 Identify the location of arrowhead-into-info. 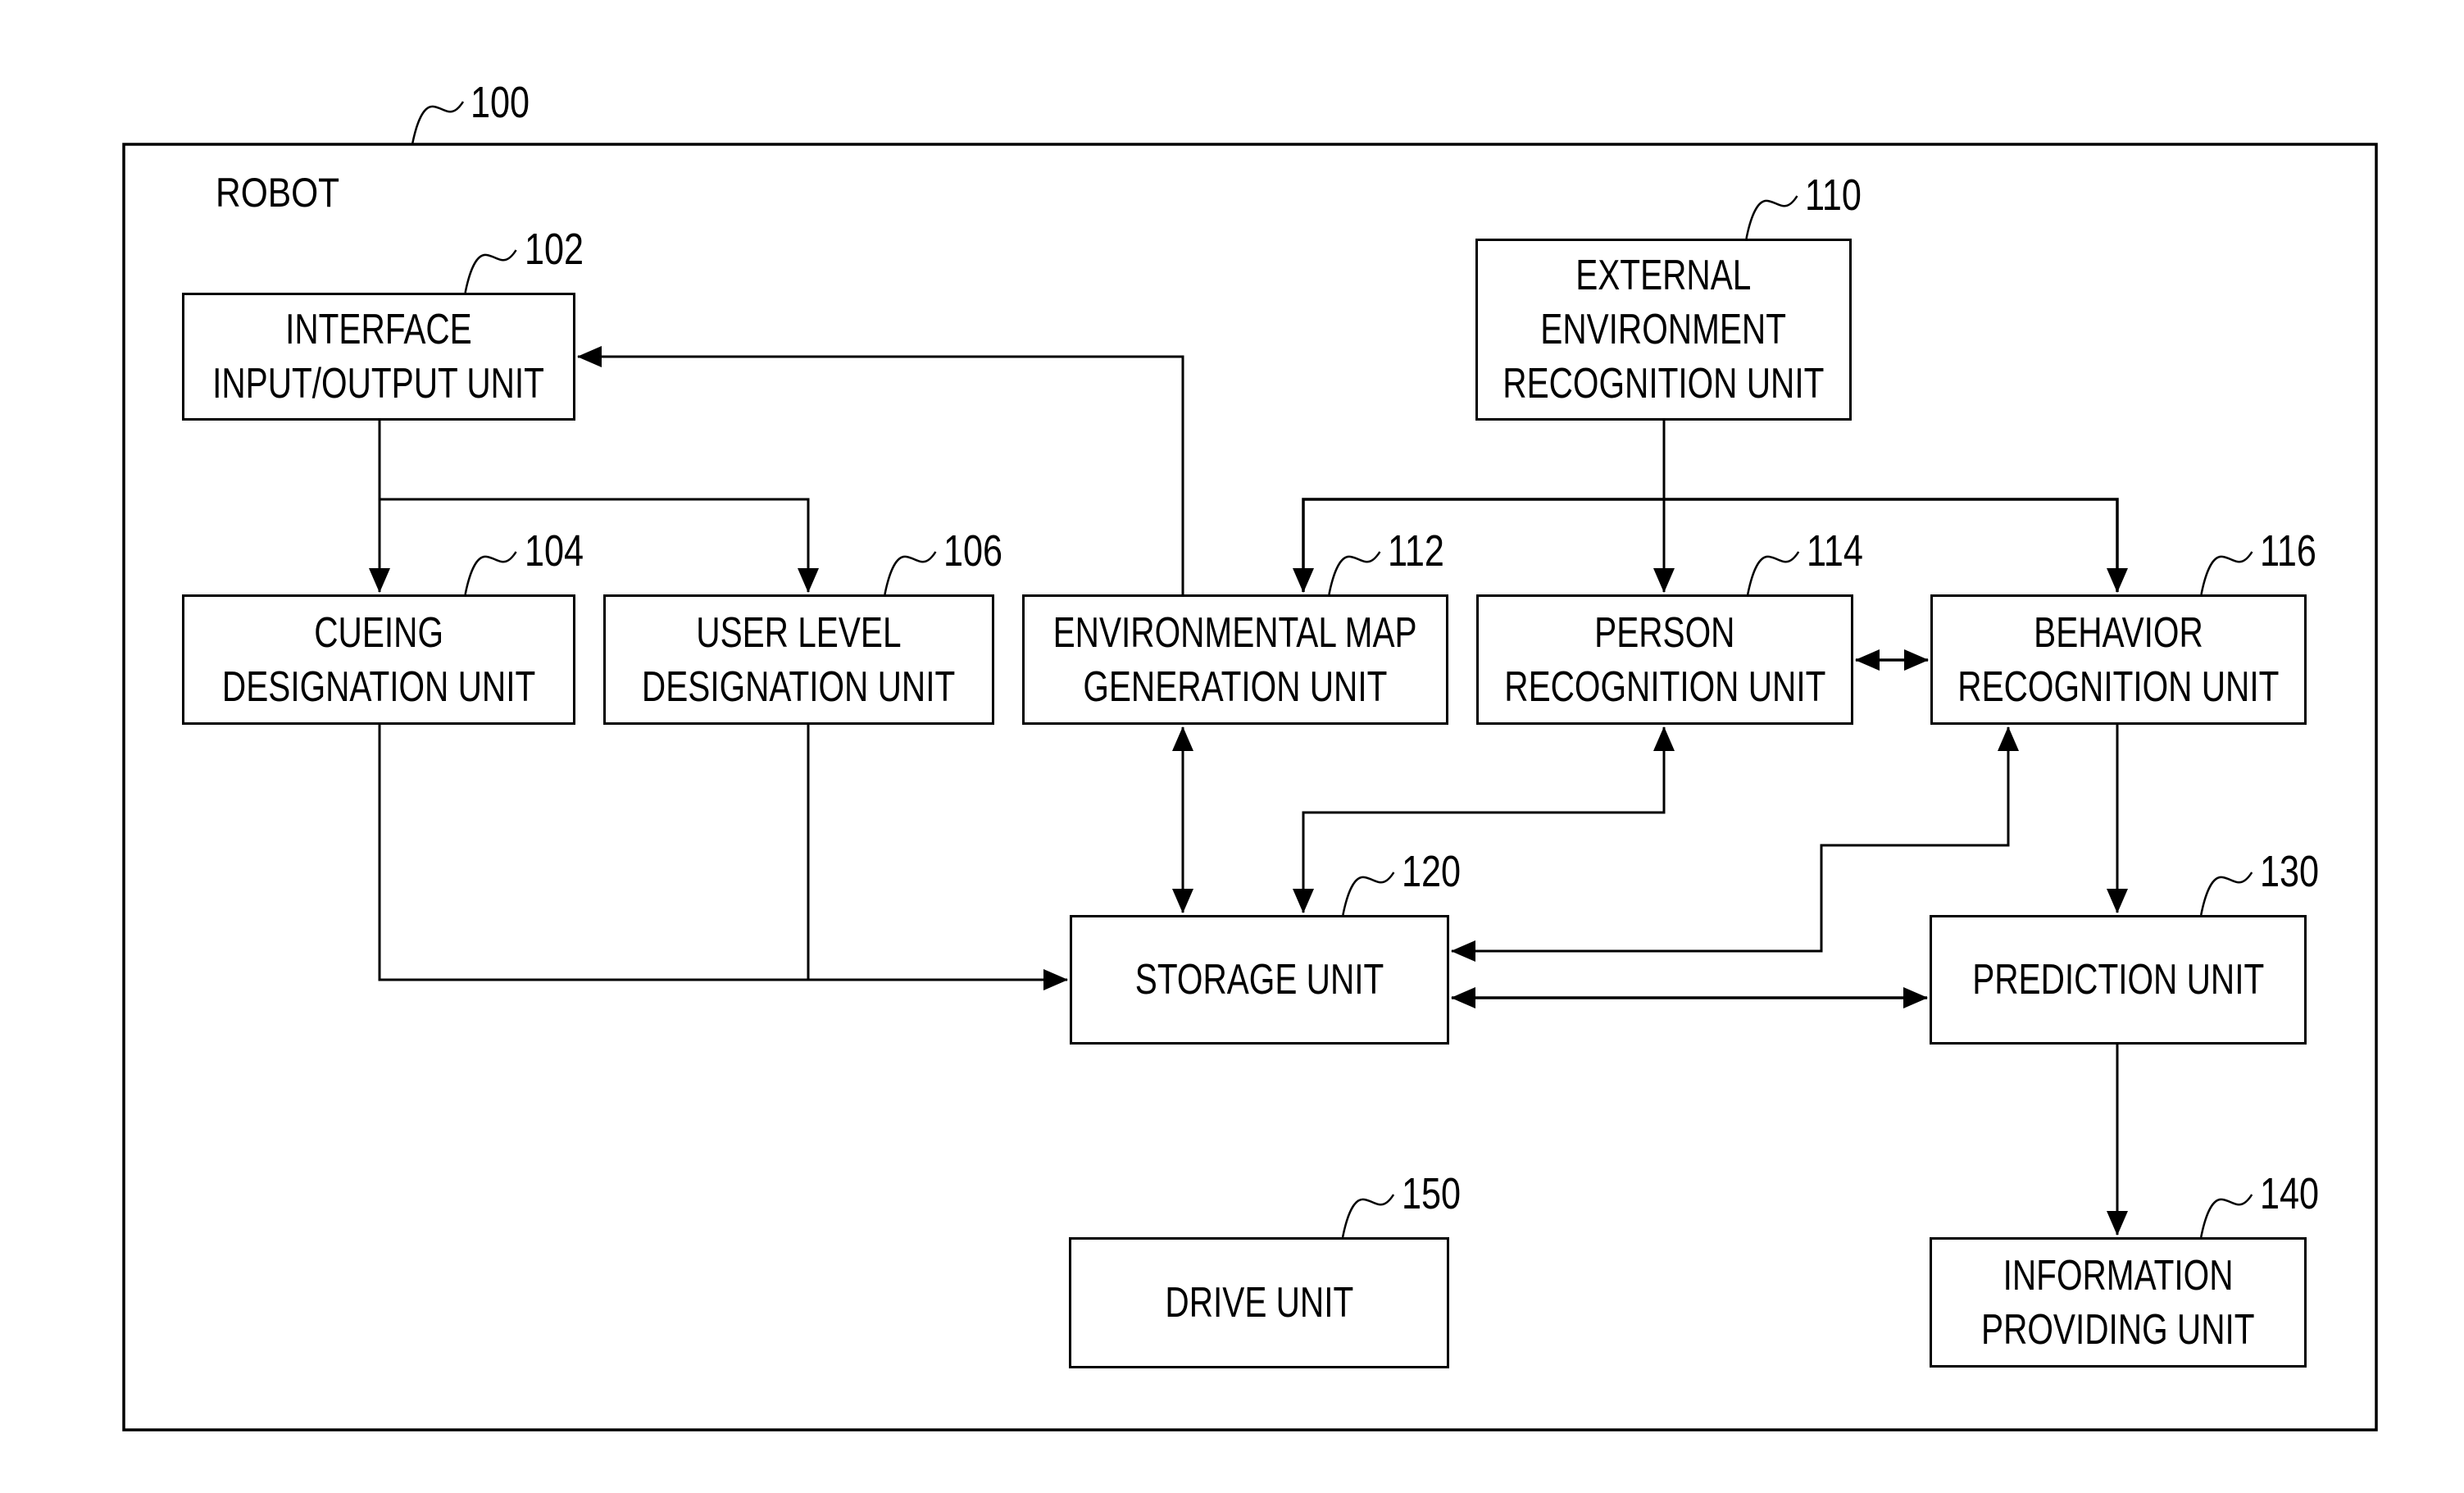
(2117, 1223).